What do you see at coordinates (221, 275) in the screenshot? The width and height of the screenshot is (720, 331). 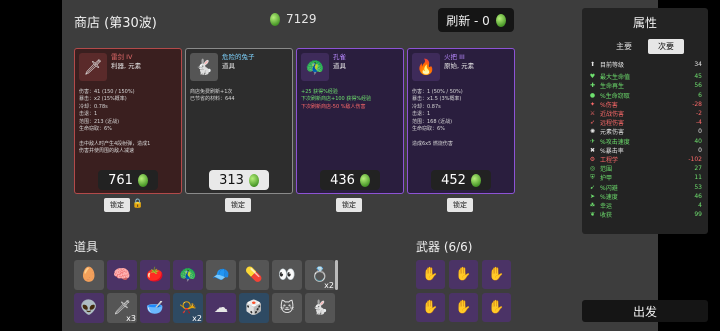 I see `inventory-slot: 🧢` at bounding box center [221, 275].